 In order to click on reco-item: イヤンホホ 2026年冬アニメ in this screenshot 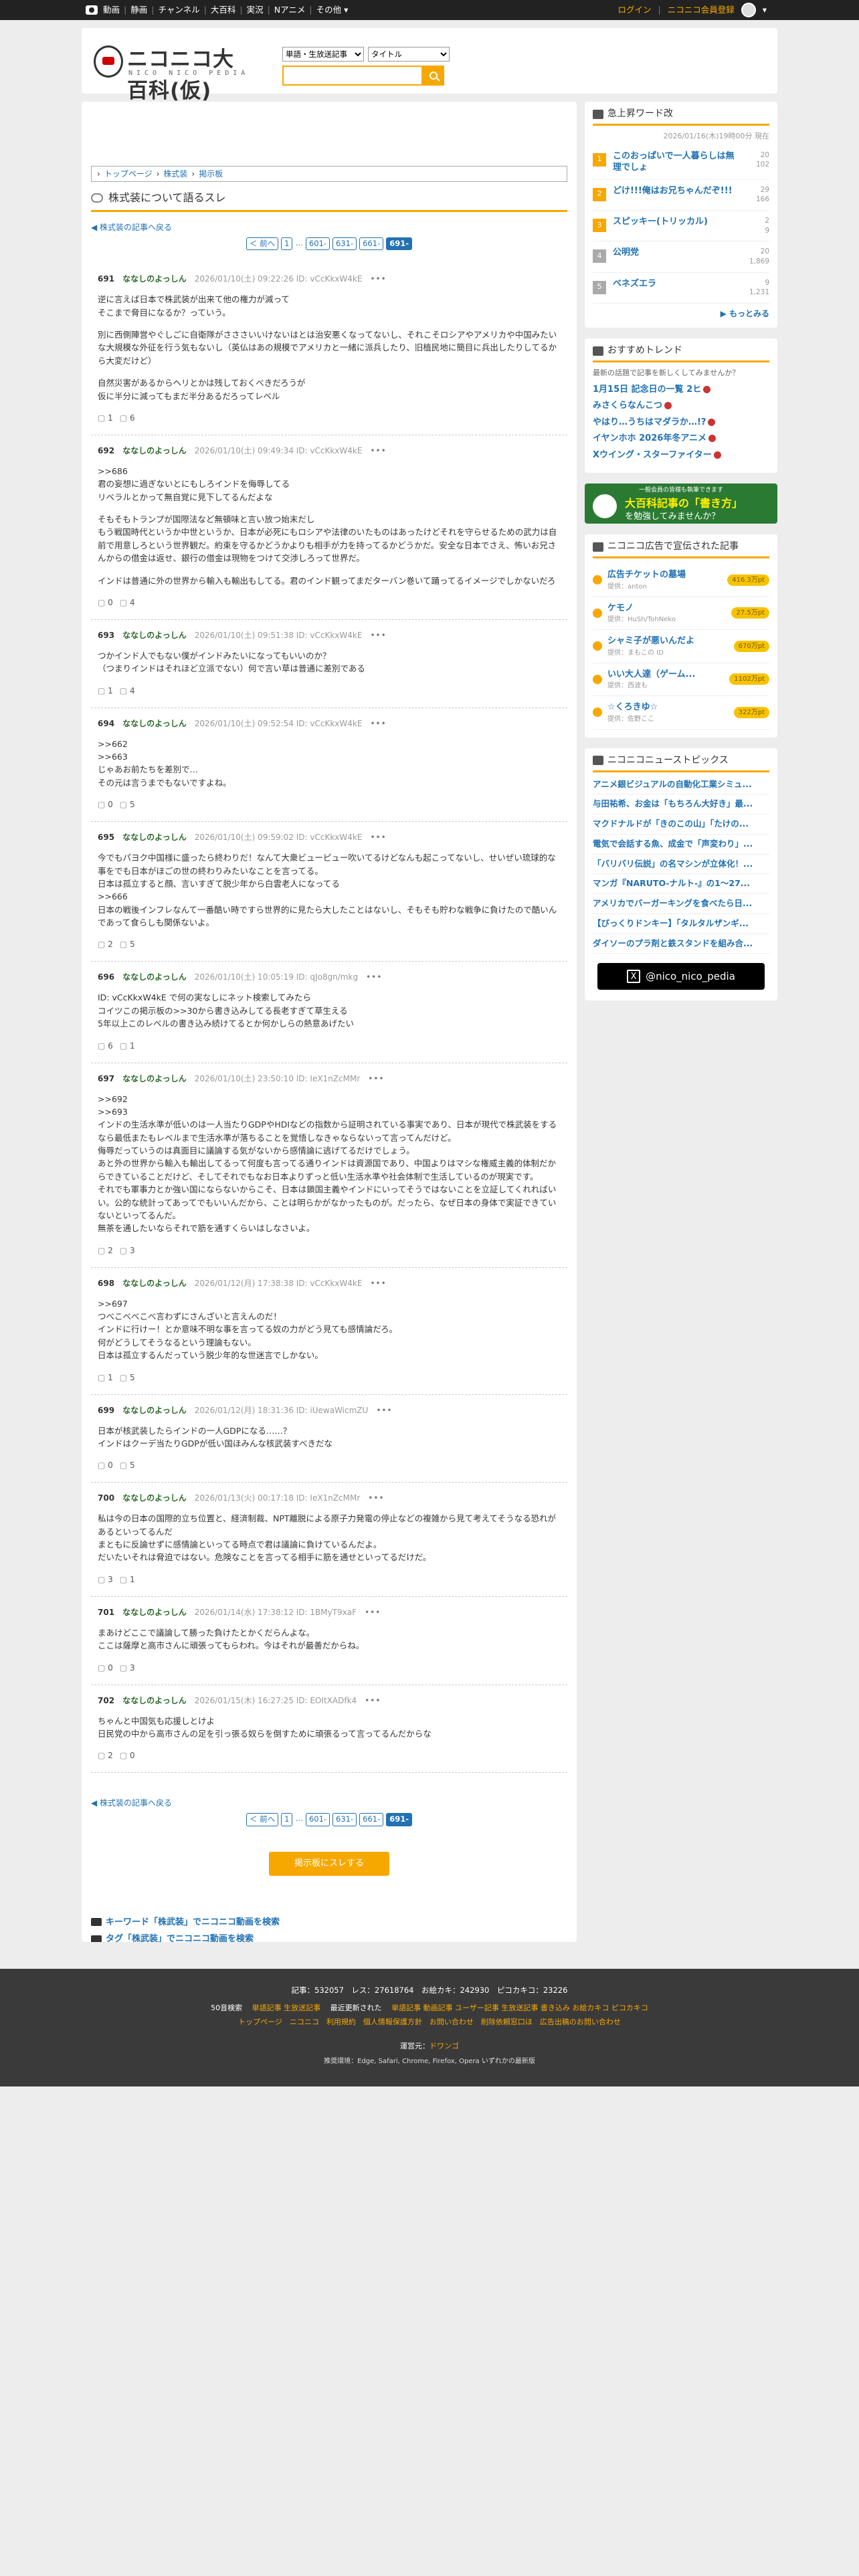, I will do `click(681, 439)`.